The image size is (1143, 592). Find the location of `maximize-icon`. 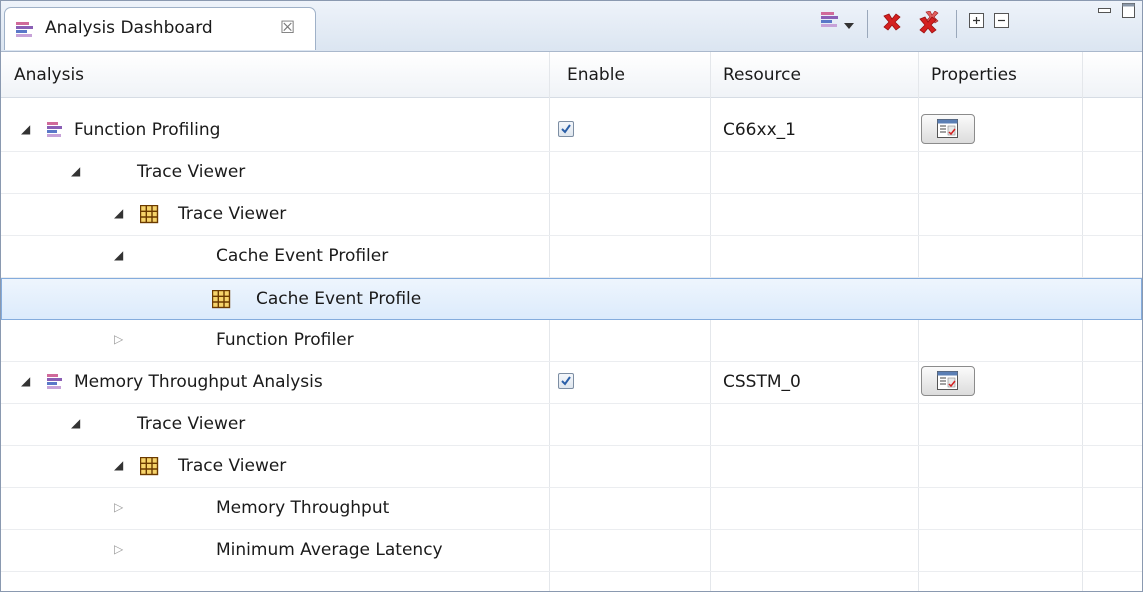

maximize-icon is located at coordinates (1129, 13).